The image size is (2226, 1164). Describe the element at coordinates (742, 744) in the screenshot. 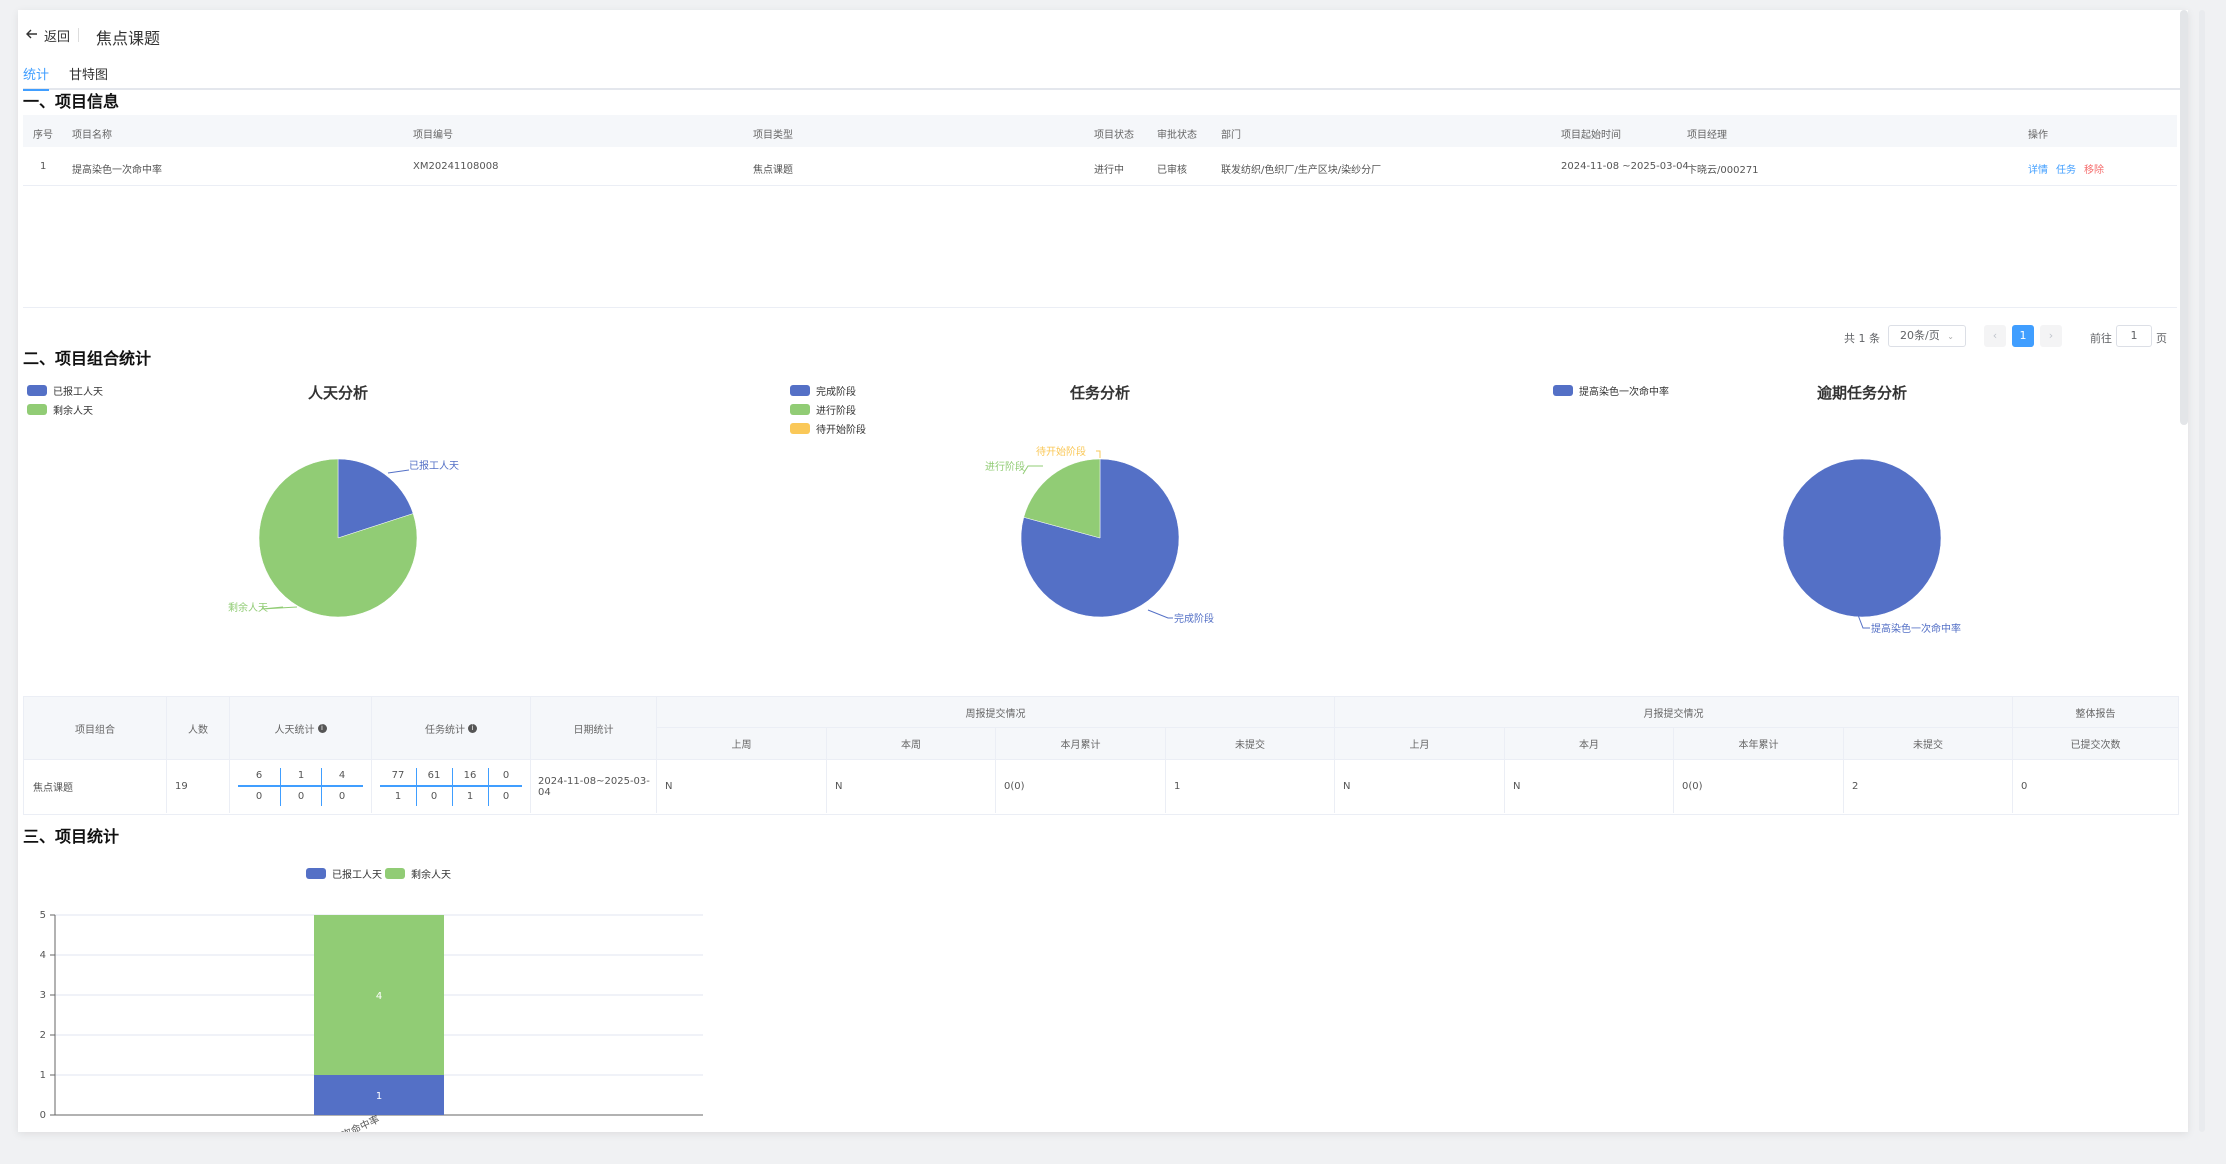

I see `th-weekly-sub: 上周` at that location.